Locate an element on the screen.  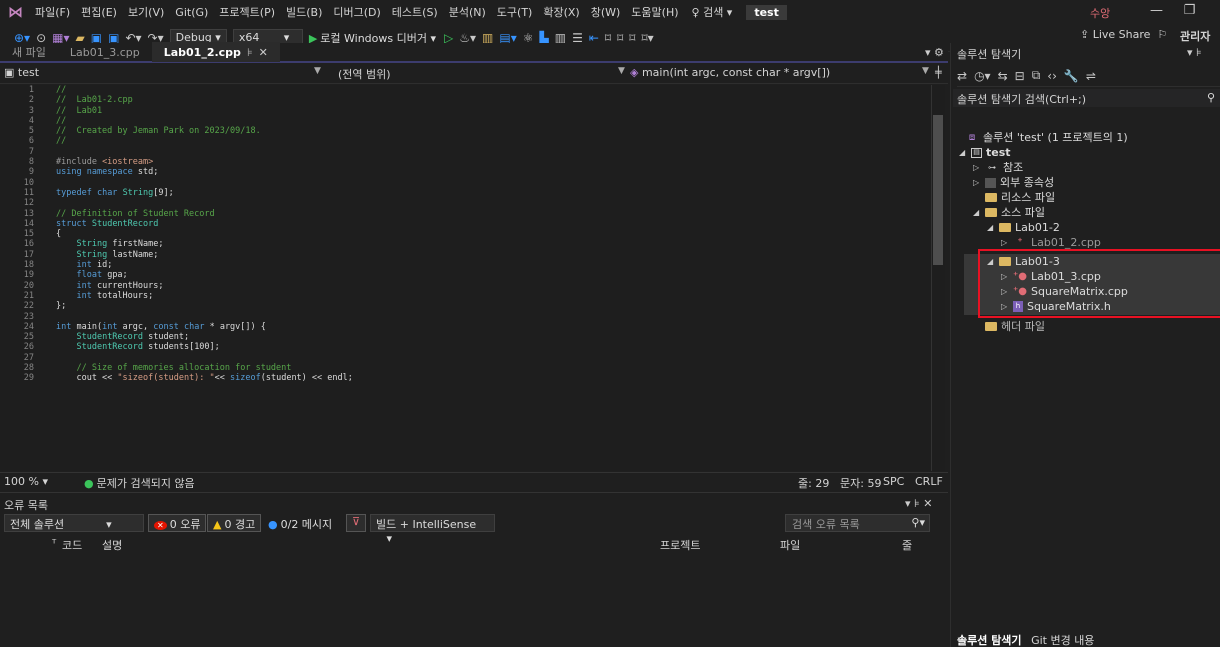
code-line: 12 is located at coordinates (465, 203).